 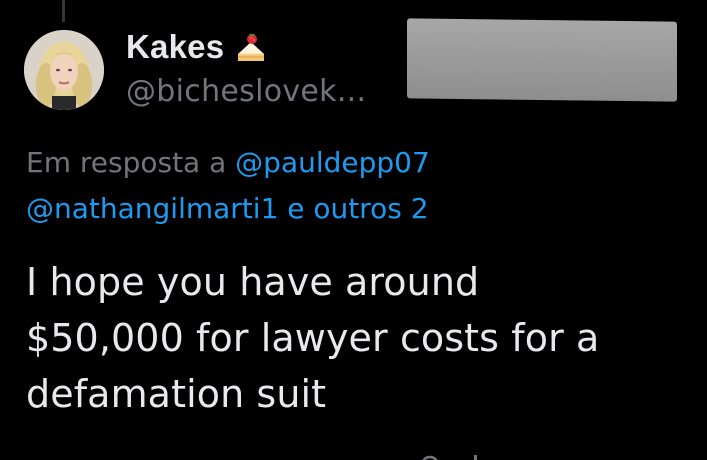 What do you see at coordinates (357, 208) in the screenshot?
I see `others-link: e outros 2` at bounding box center [357, 208].